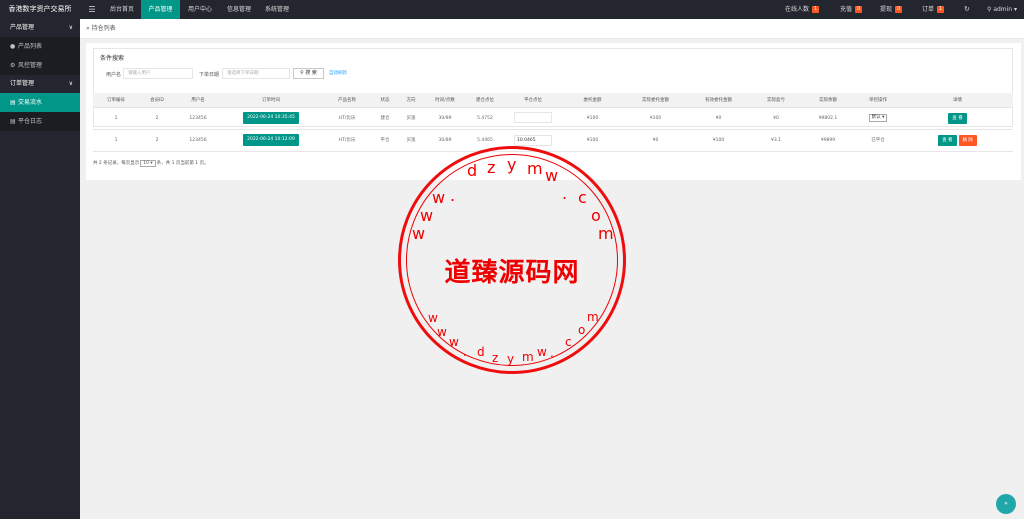 The height and width of the screenshot is (519, 1024). What do you see at coordinates (198, 118) in the screenshot?
I see `username-cell: 123456` at bounding box center [198, 118].